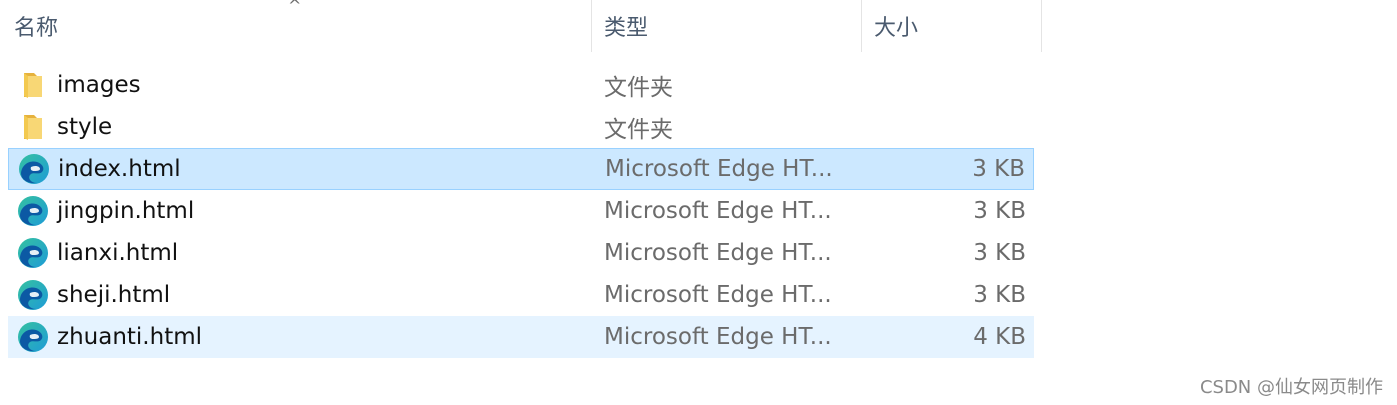  Describe the element at coordinates (119, 169) in the screenshot. I see `file-name: index.html` at that location.